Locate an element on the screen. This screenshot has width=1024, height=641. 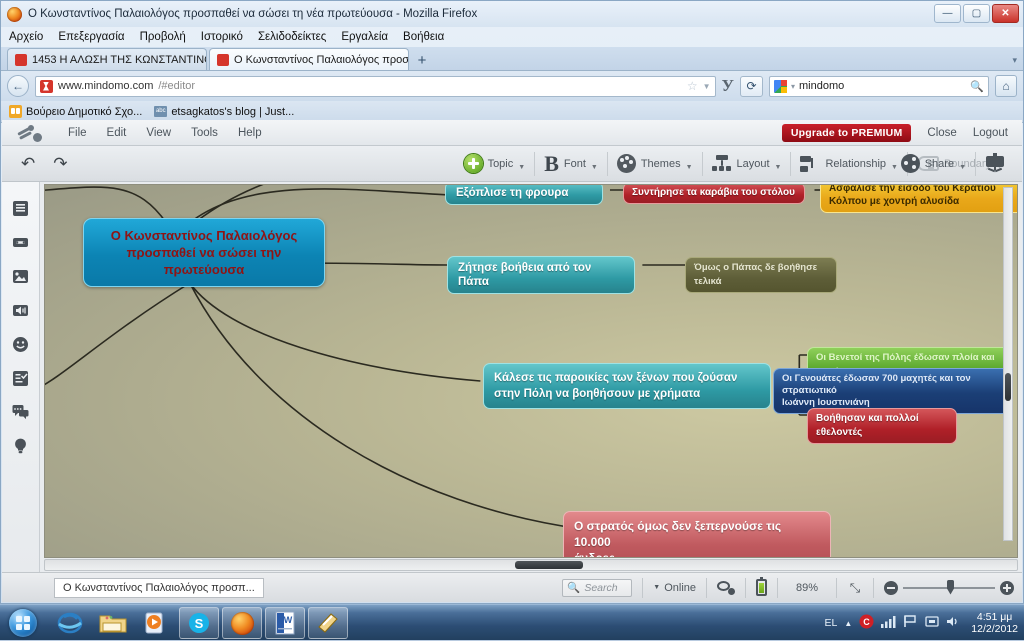
task-icon is located at coordinates (21, 378).